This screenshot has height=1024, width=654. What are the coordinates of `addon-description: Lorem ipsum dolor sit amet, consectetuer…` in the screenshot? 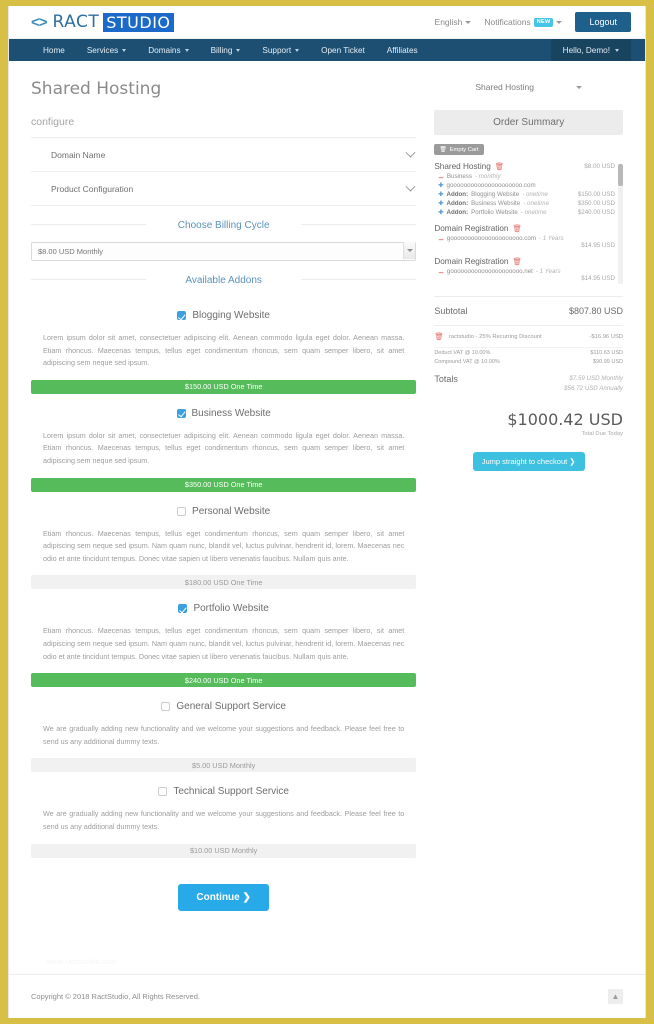 It's located at (224, 447).